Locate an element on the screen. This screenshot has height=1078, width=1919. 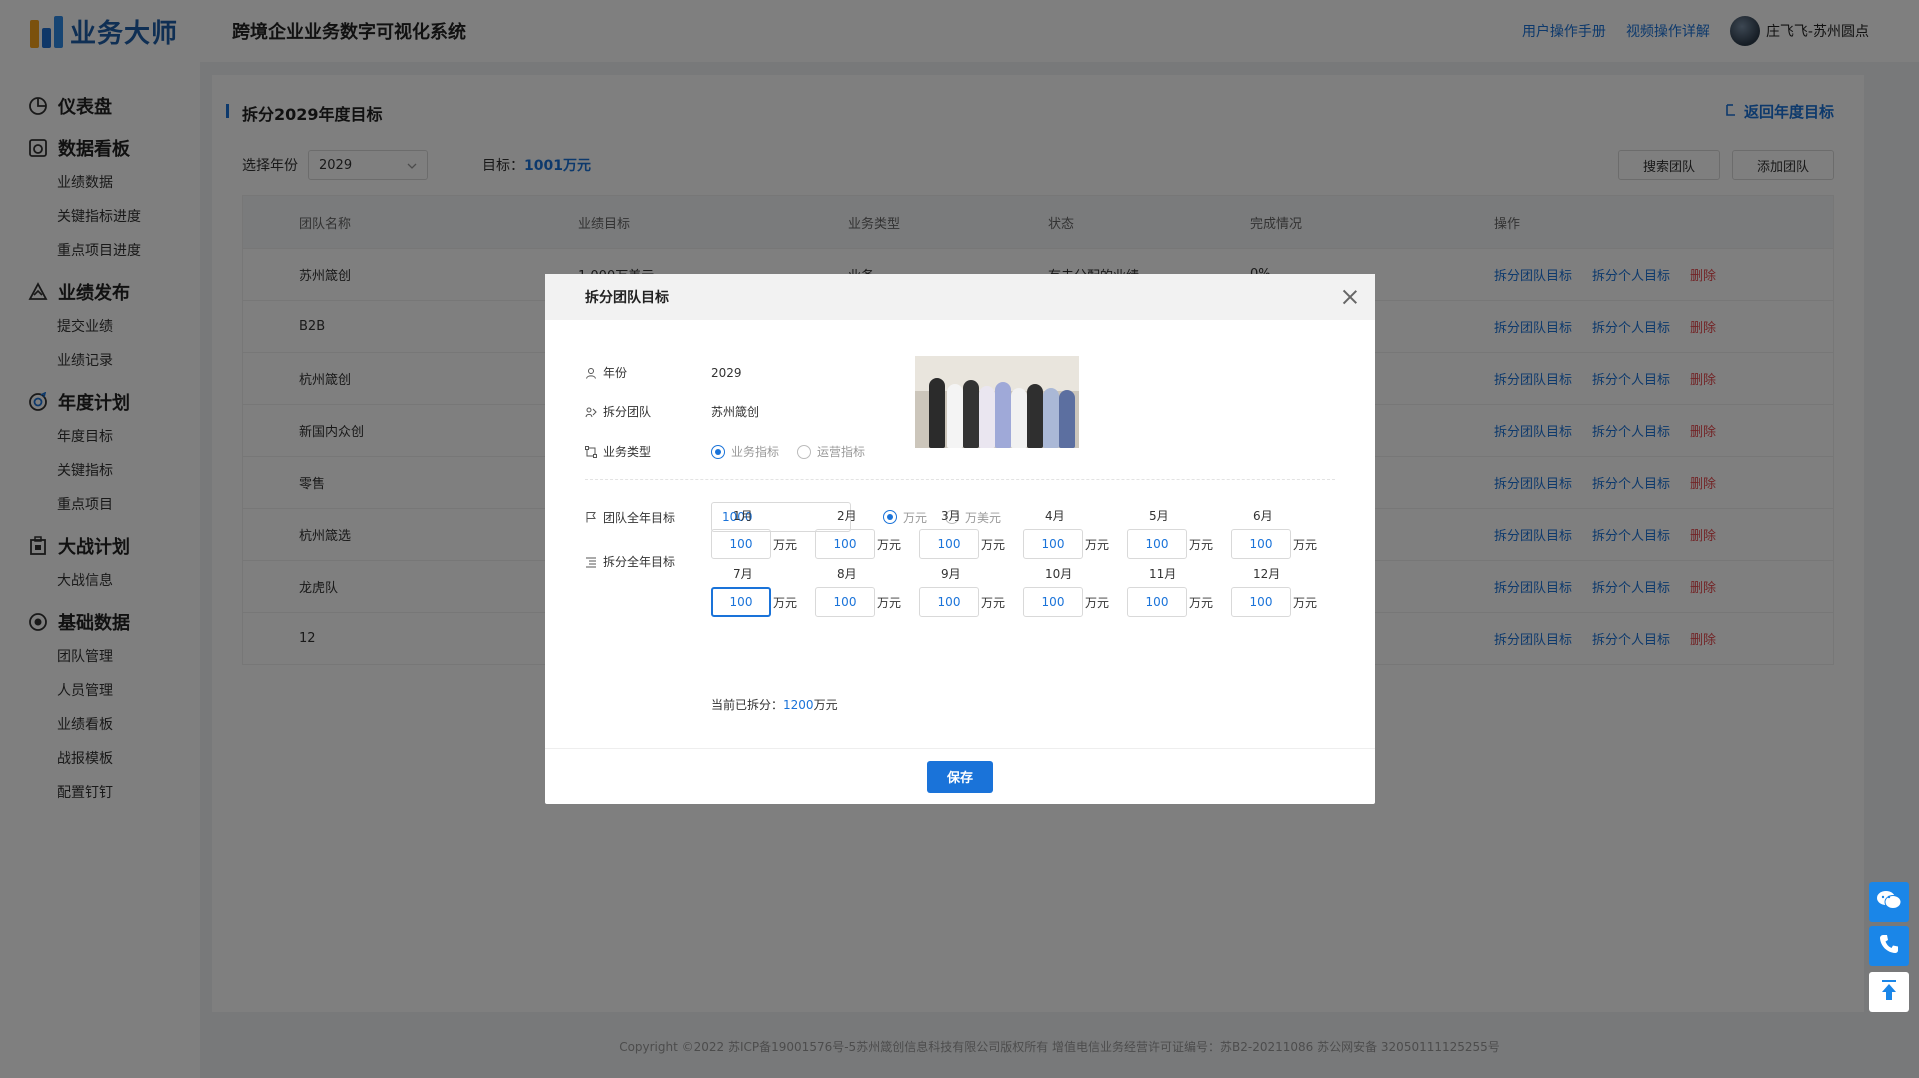
wechat-float-button is located at coordinates (1889, 902).